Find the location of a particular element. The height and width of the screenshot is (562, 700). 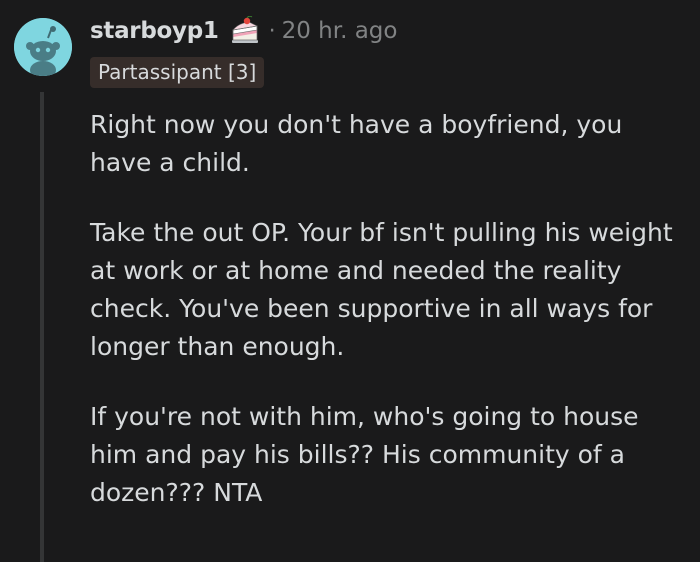

comment-header: starboyp1 · 20 hr. ago is located at coordinates (243, 31).